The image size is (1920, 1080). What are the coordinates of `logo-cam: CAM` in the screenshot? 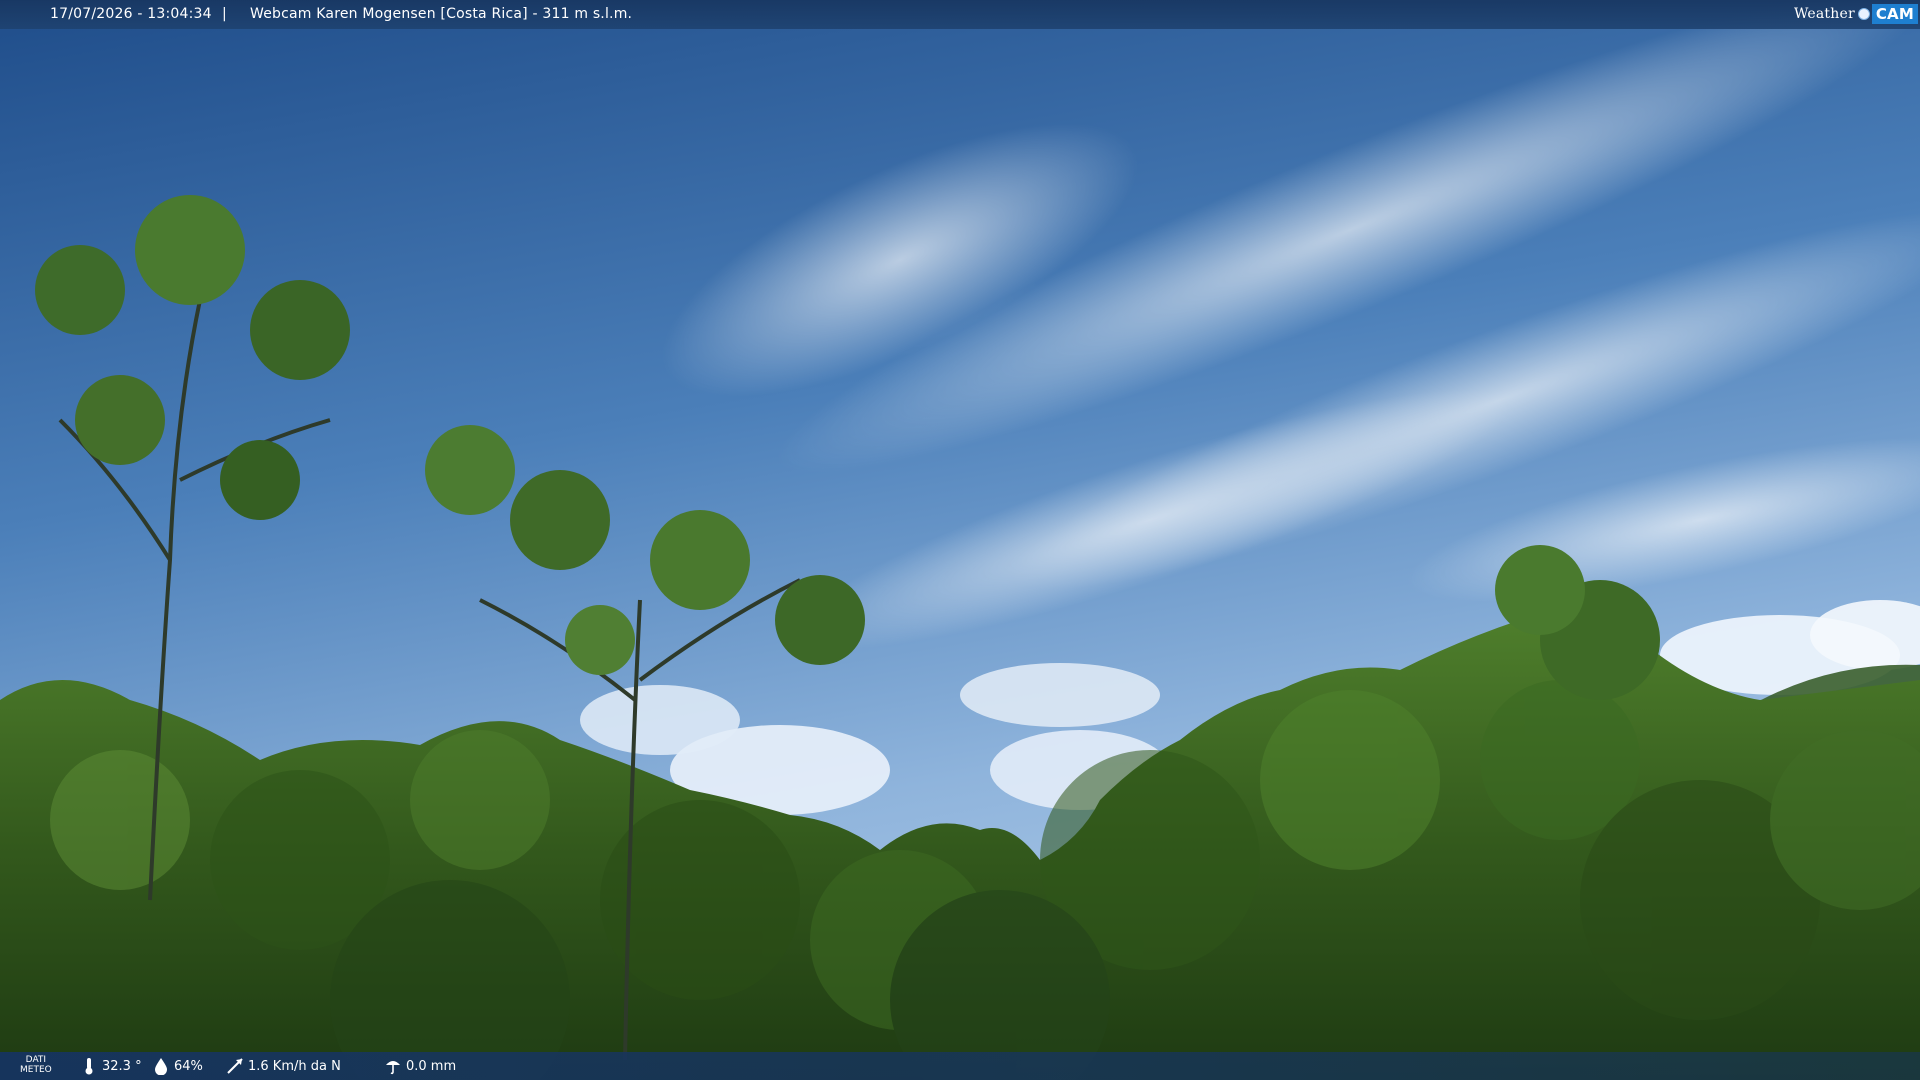 It's located at (1894, 14).